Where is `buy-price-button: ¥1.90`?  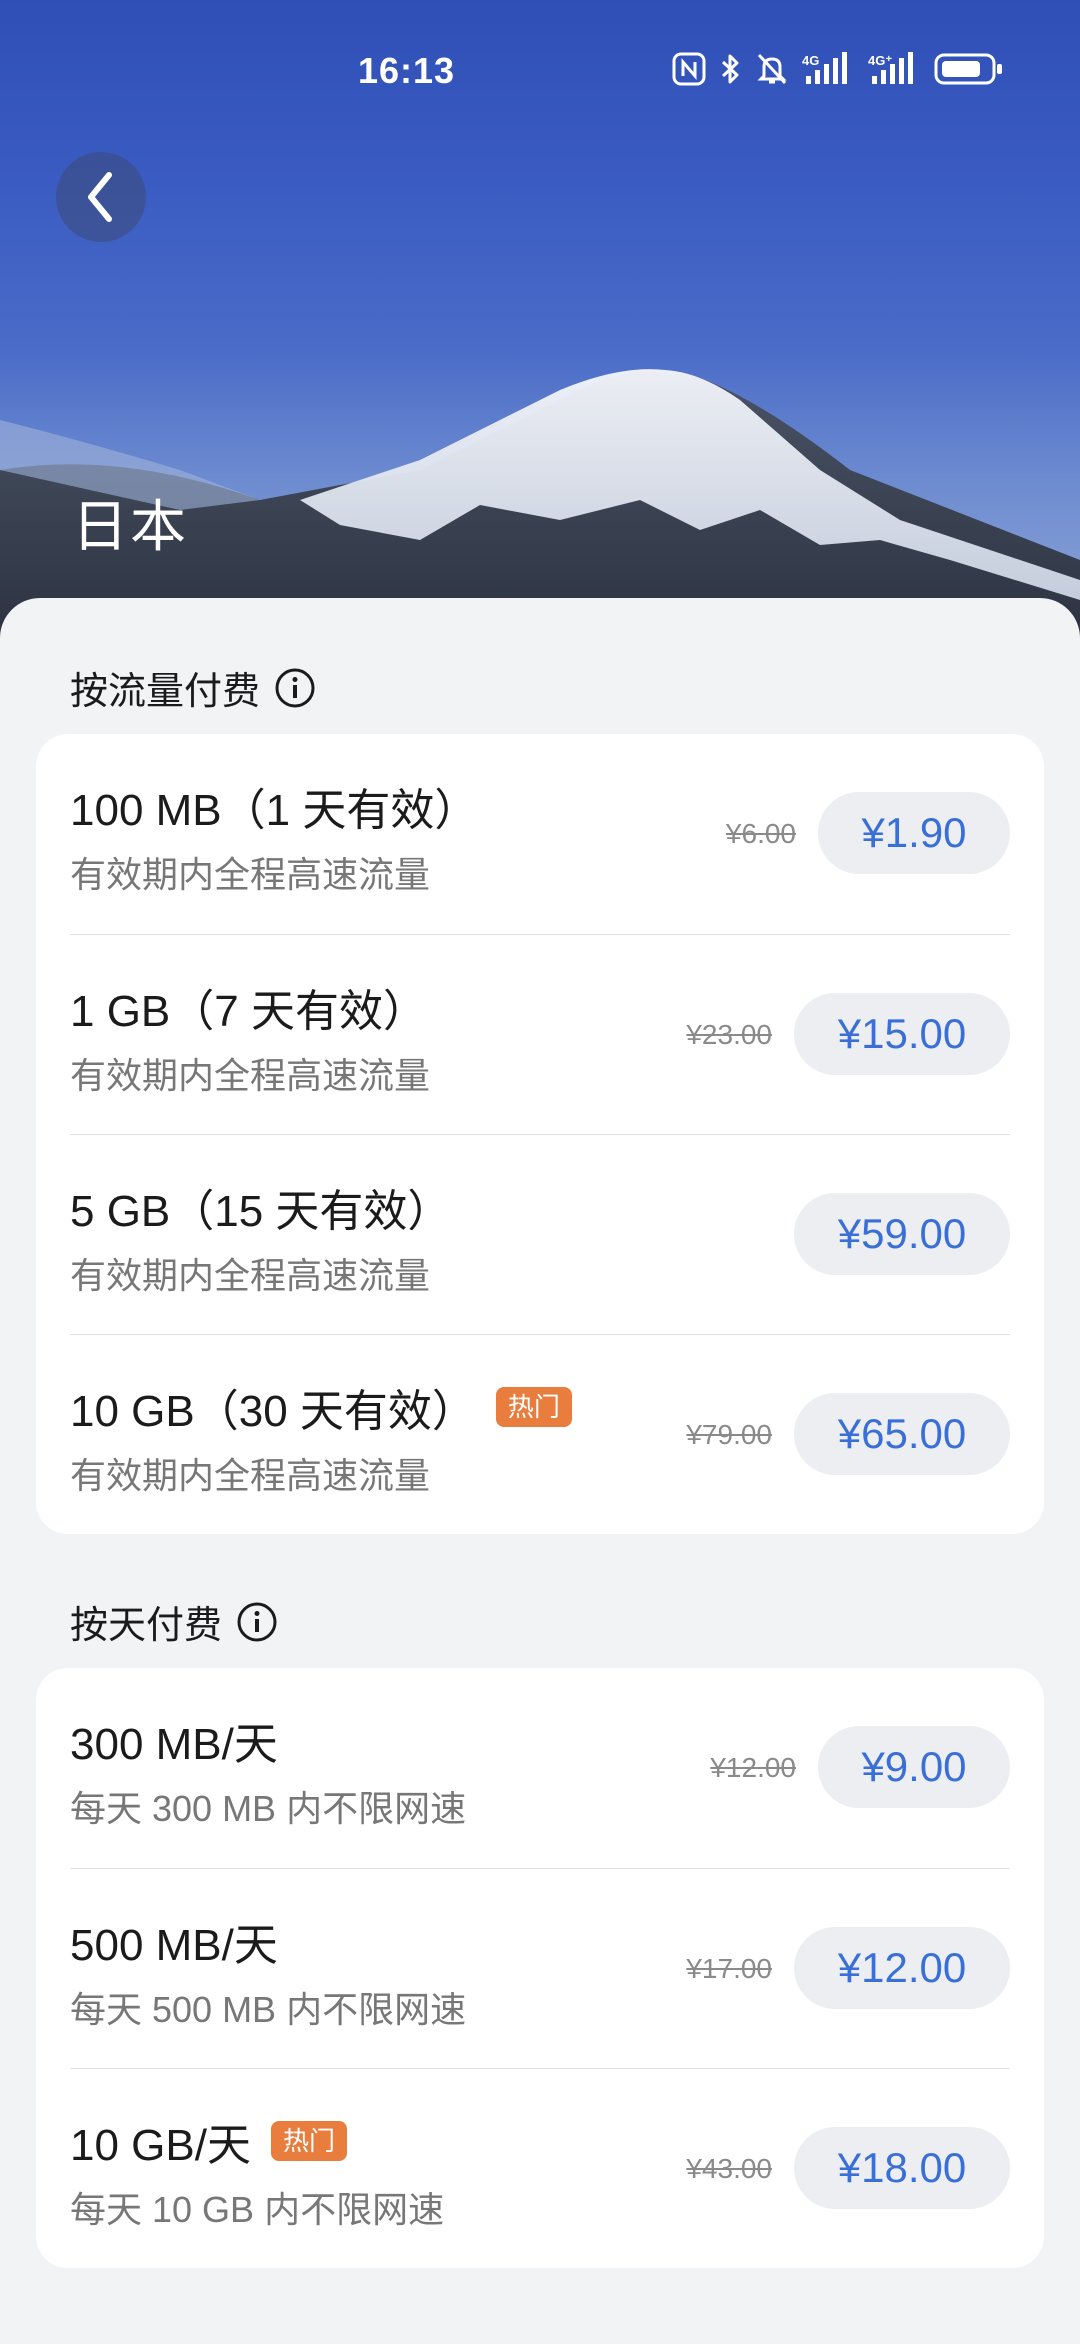
buy-price-button: ¥1.90 is located at coordinates (914, 833).